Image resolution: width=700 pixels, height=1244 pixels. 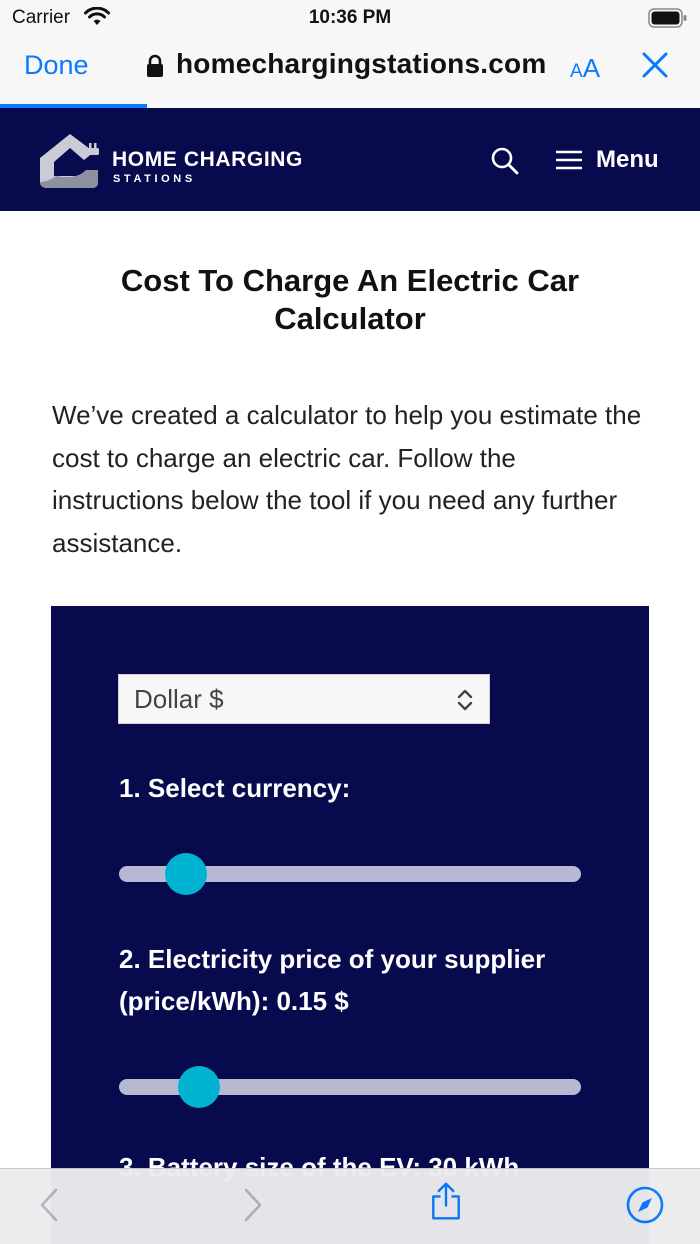 I want to click on close-icon, so click(x=655, y=65).